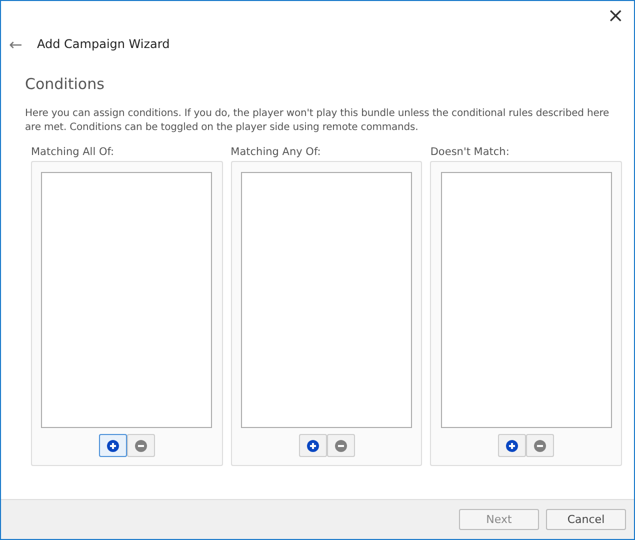 The image size is (635, 540). What do you see at coordinates (65, 84) in the screenshot?
I see `page-heading: Conditions` at bounding box center [65, 84].